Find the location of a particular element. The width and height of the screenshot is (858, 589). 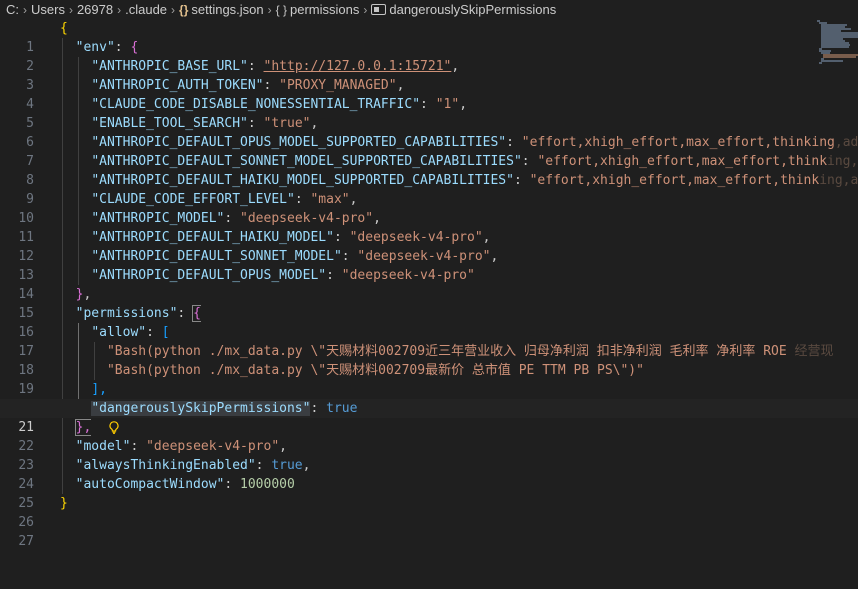

json-brace: } is located at coordinates (64, 503).